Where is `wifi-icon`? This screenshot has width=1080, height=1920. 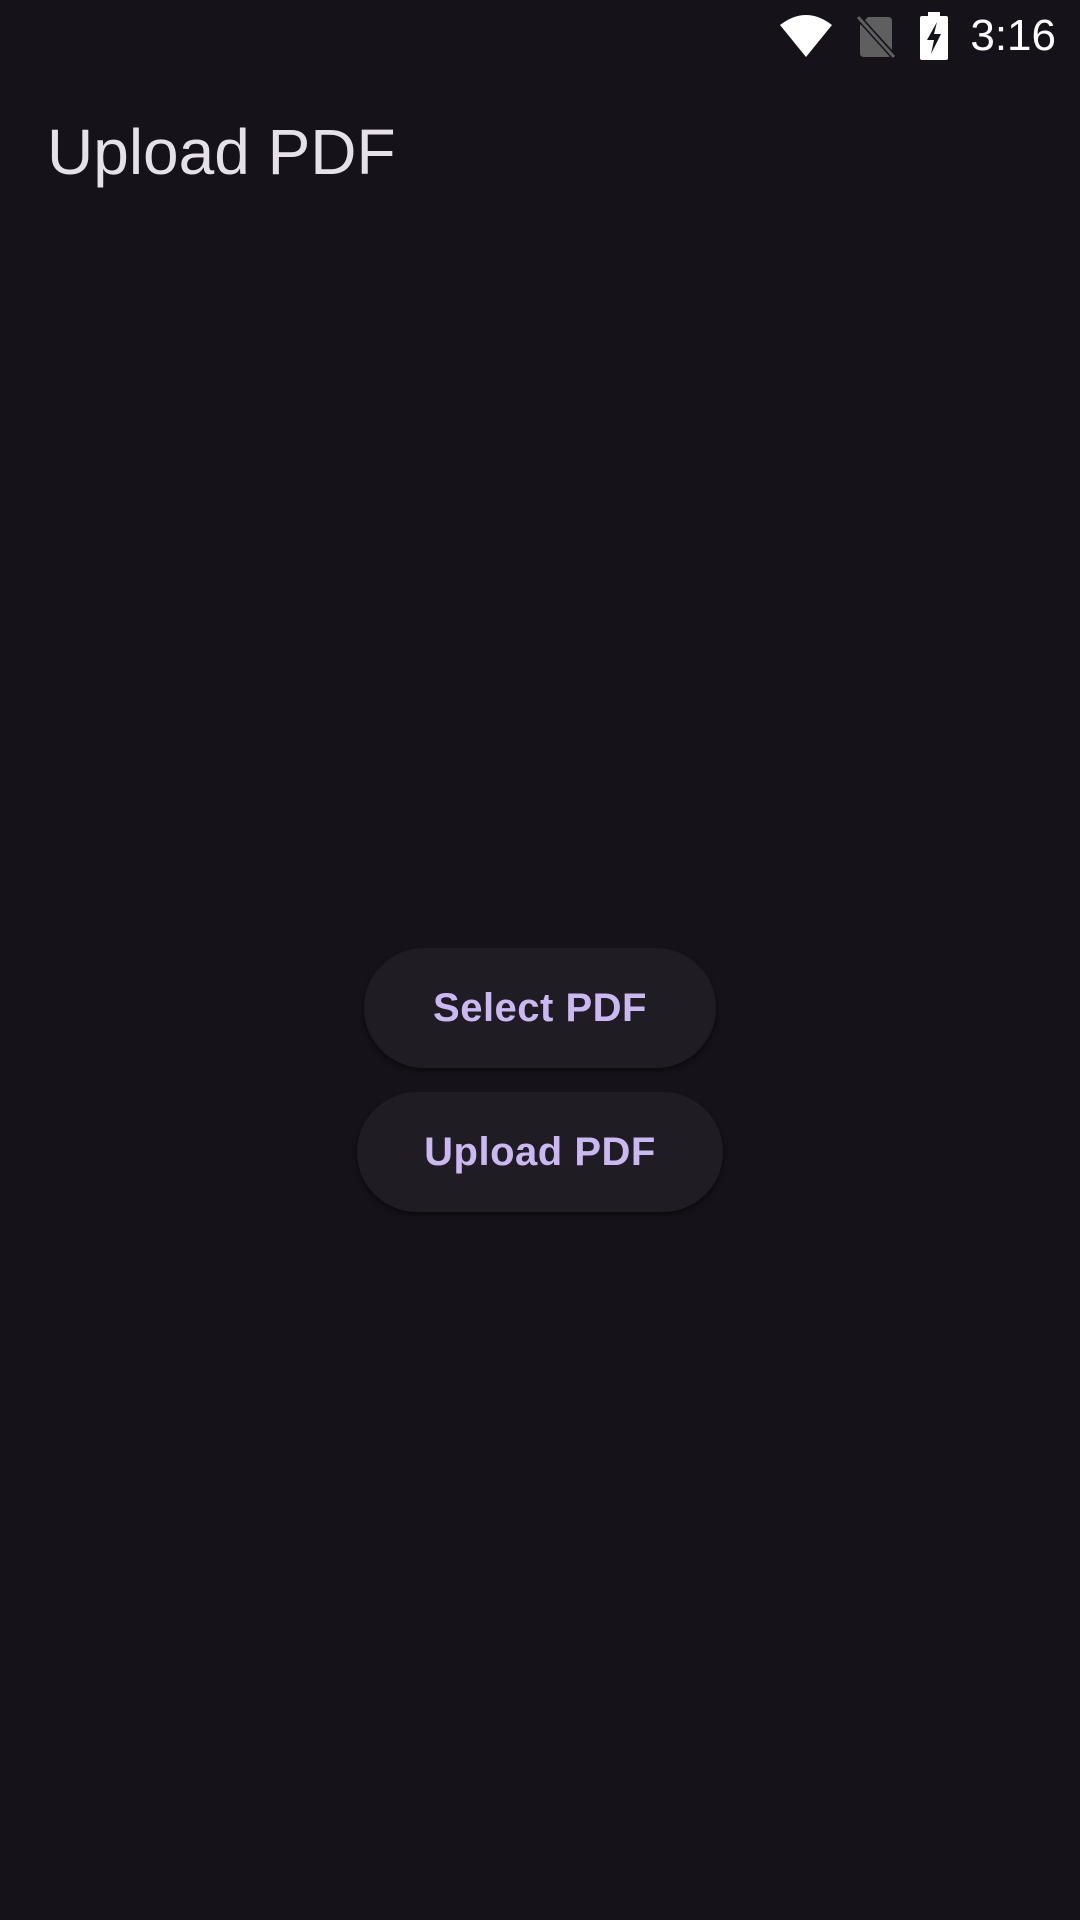
wifi-icon is located at coordinates (806, 36).